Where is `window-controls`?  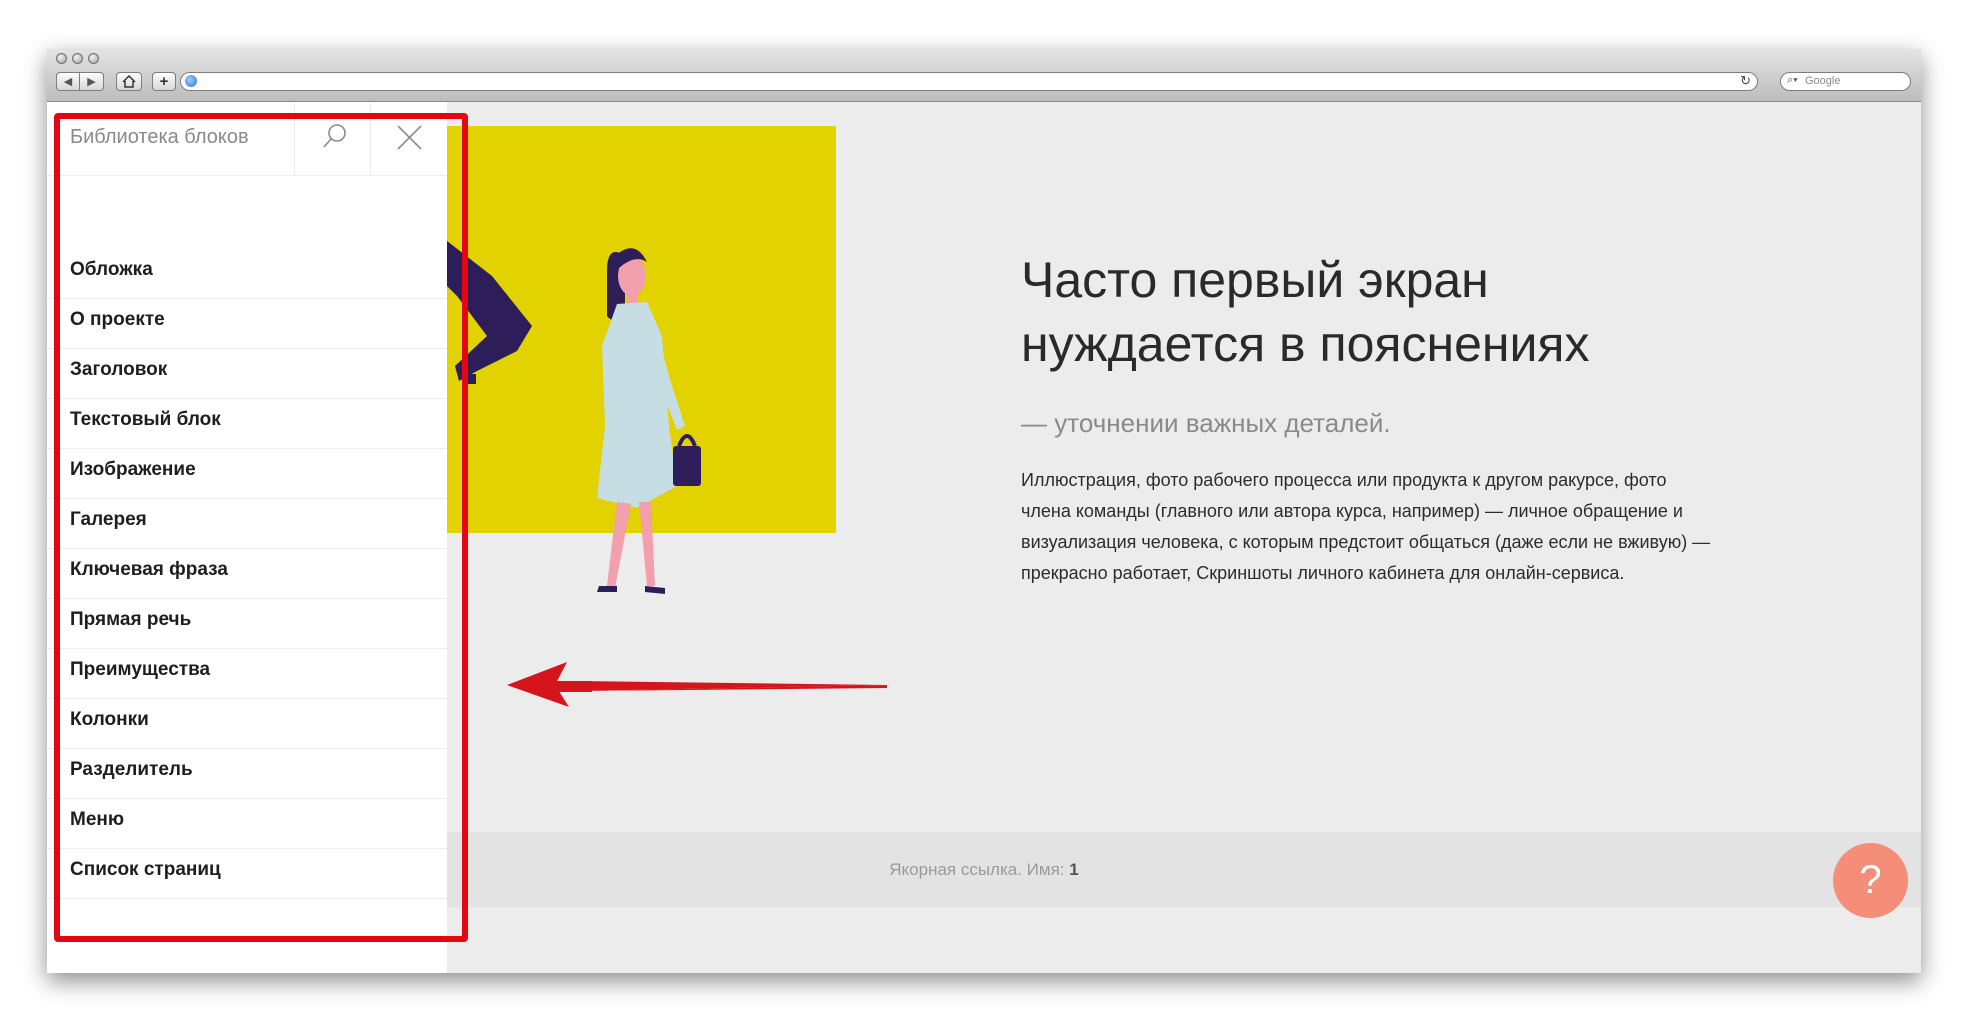
window-controls is located at coordinates (77, 58).